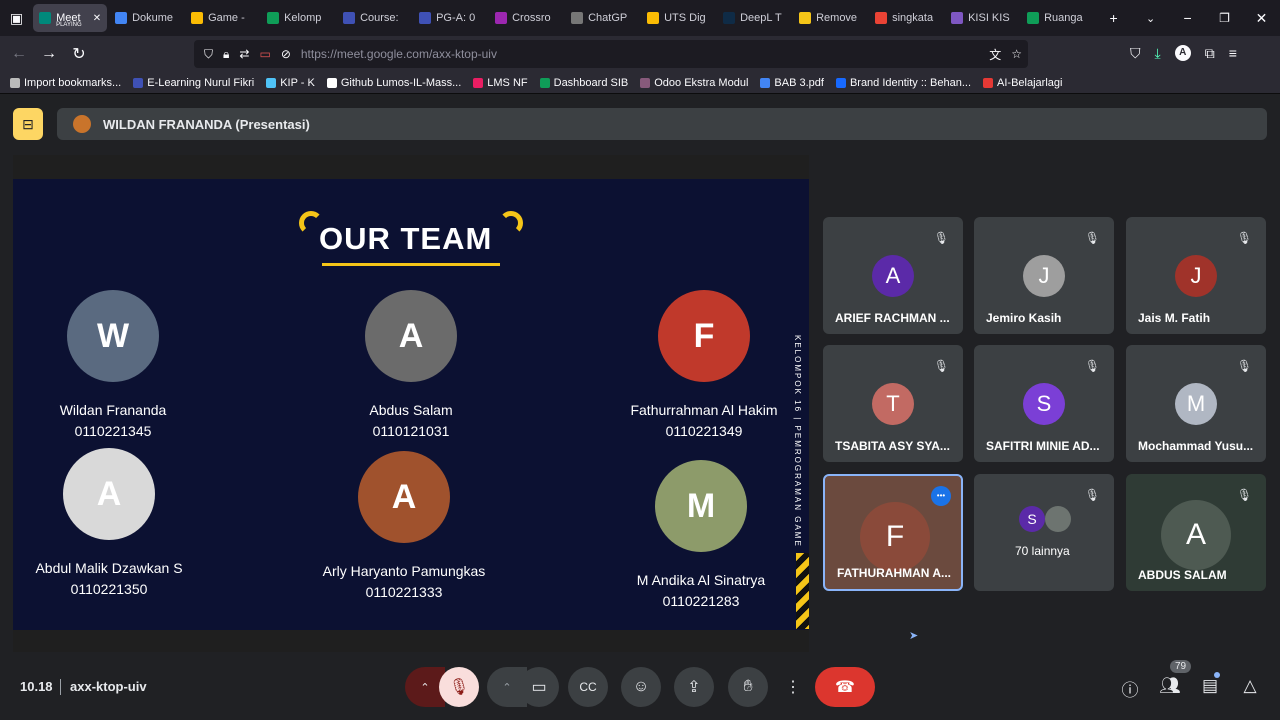 Image resolution: width=1280 pixels, height=720 pixels. Describe the element at coordinates (113, 366) in the screenshot. I see `team-member: W Wildan Frananda 0110221345` at that location.